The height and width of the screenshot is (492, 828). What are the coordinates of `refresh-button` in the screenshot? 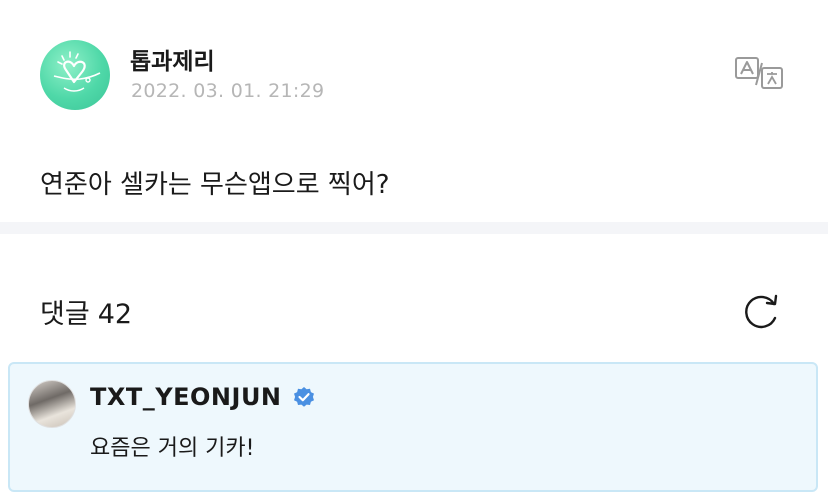 It's located at (761, 312).